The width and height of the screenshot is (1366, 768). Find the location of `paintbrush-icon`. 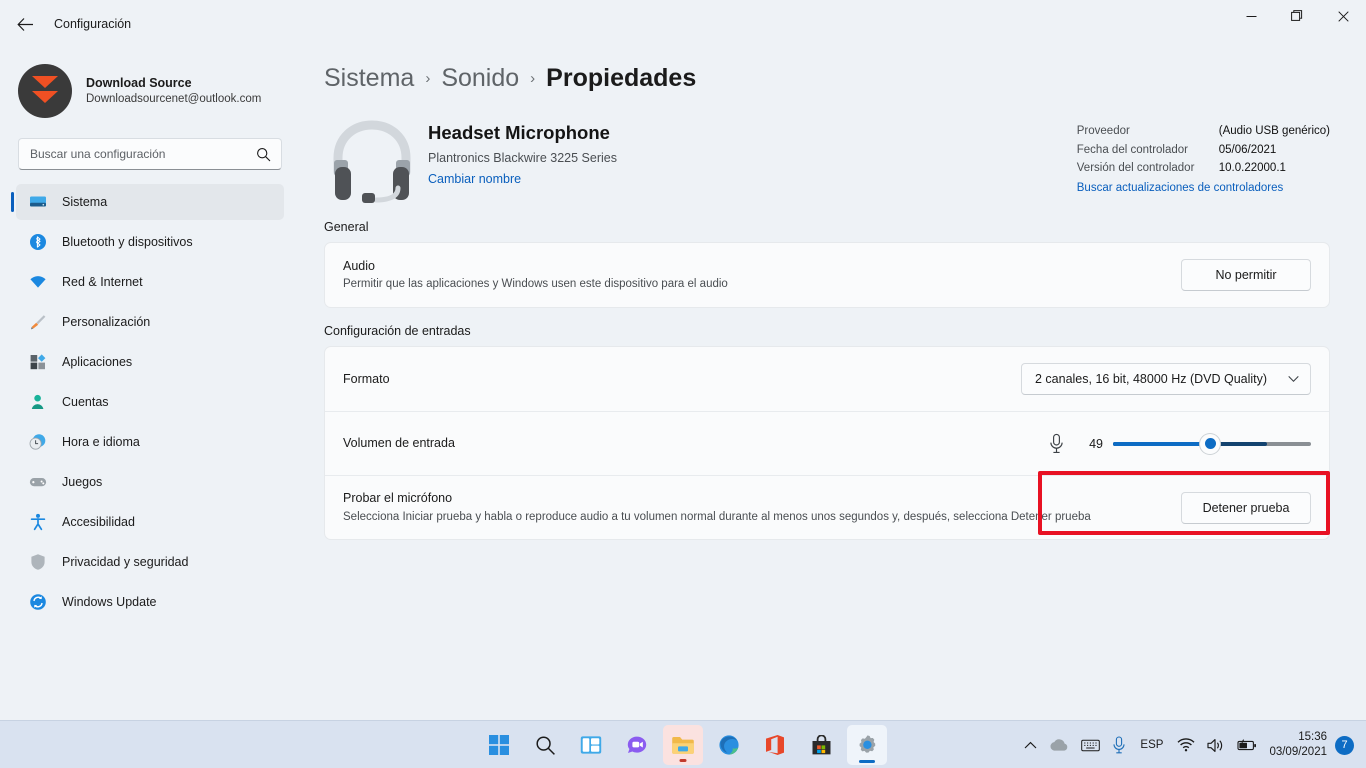

paintbrush-icon is located at coordinates (38, 322).